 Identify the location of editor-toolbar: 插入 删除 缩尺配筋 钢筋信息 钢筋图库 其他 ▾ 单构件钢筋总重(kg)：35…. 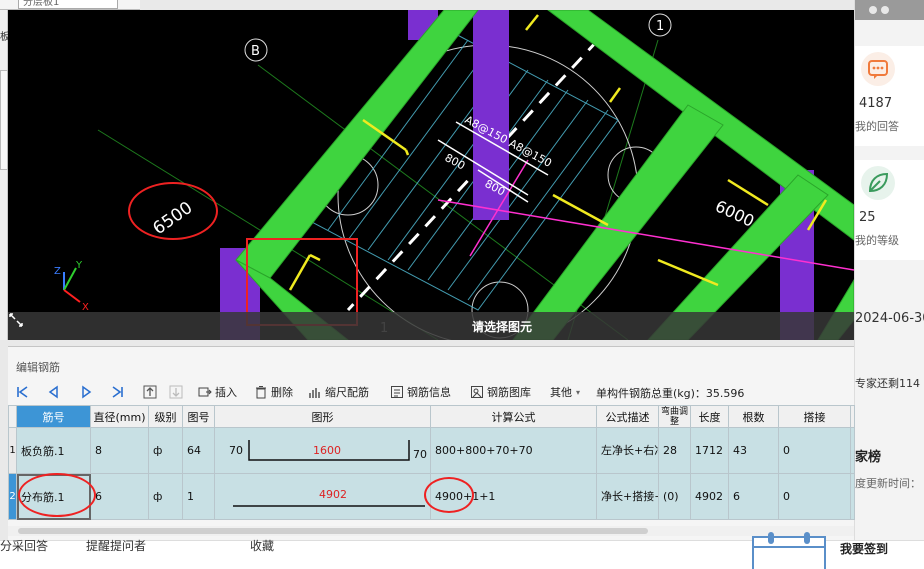
(431, 392).